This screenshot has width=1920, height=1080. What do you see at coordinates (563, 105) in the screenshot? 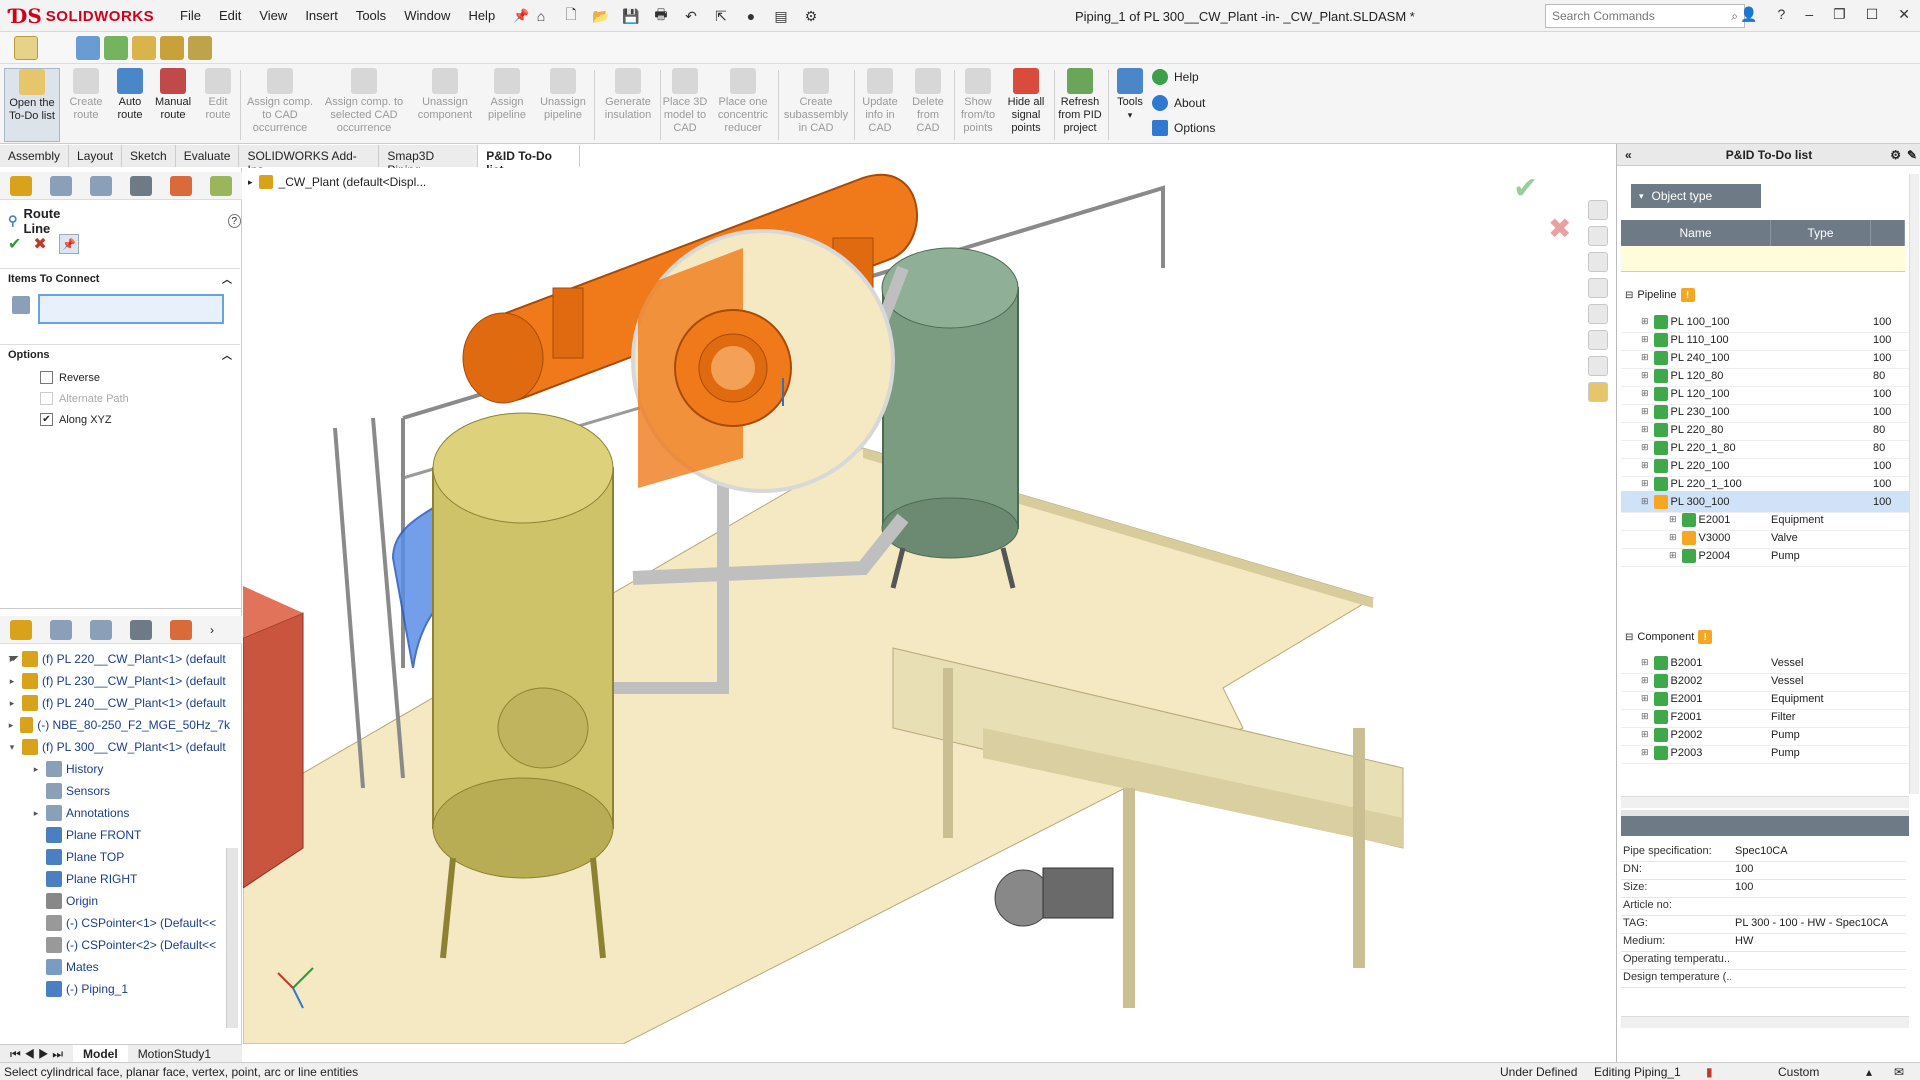
I see `unassign-pipeline-button: Unassign pipeline` at bounding box center [563, 105].